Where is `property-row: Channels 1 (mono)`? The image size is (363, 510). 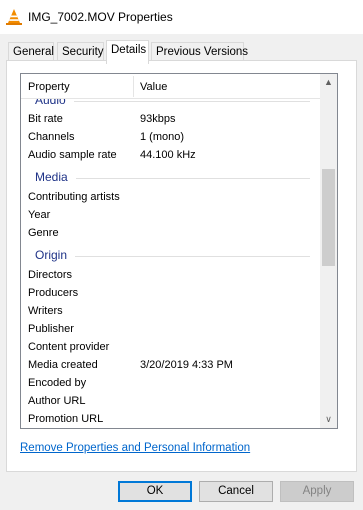 property-row: Channels 1 (mono) is located at coordinates (170, 138).